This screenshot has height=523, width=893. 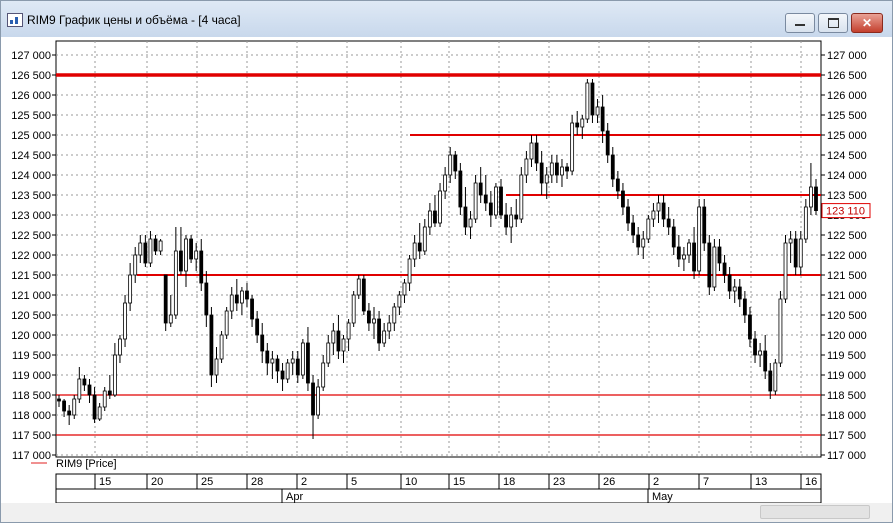 I want to click on x-tick-label: 16, so click(x=811, y=482).